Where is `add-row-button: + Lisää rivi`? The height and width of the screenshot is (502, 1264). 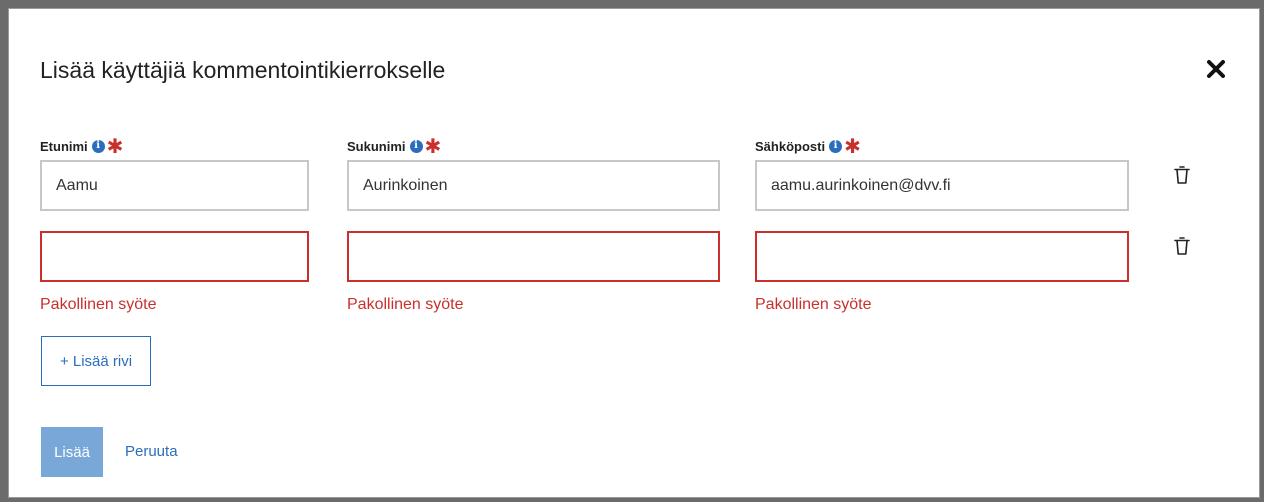 add-row-button: + Lisää rivi is located at coordinates (96, 361).